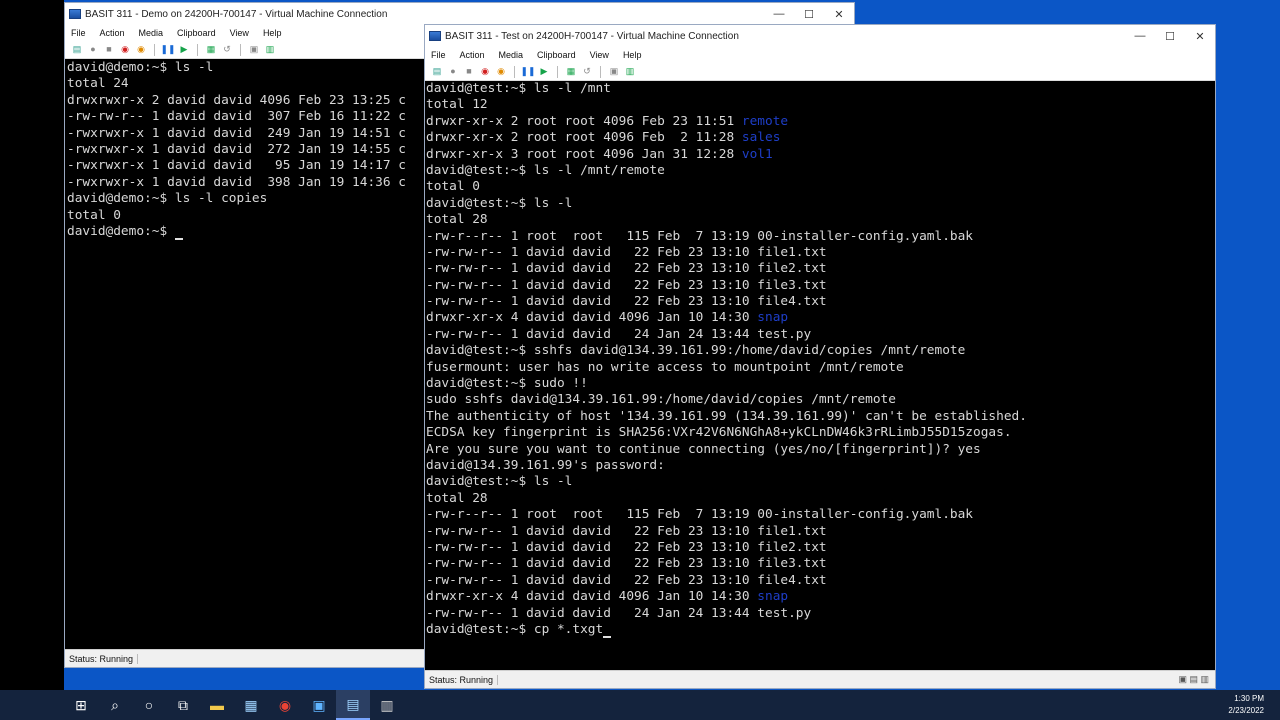 This screenshot has height=720, width=1280. I want to click on file-explorer-icon: ▬, so click(217, 705).